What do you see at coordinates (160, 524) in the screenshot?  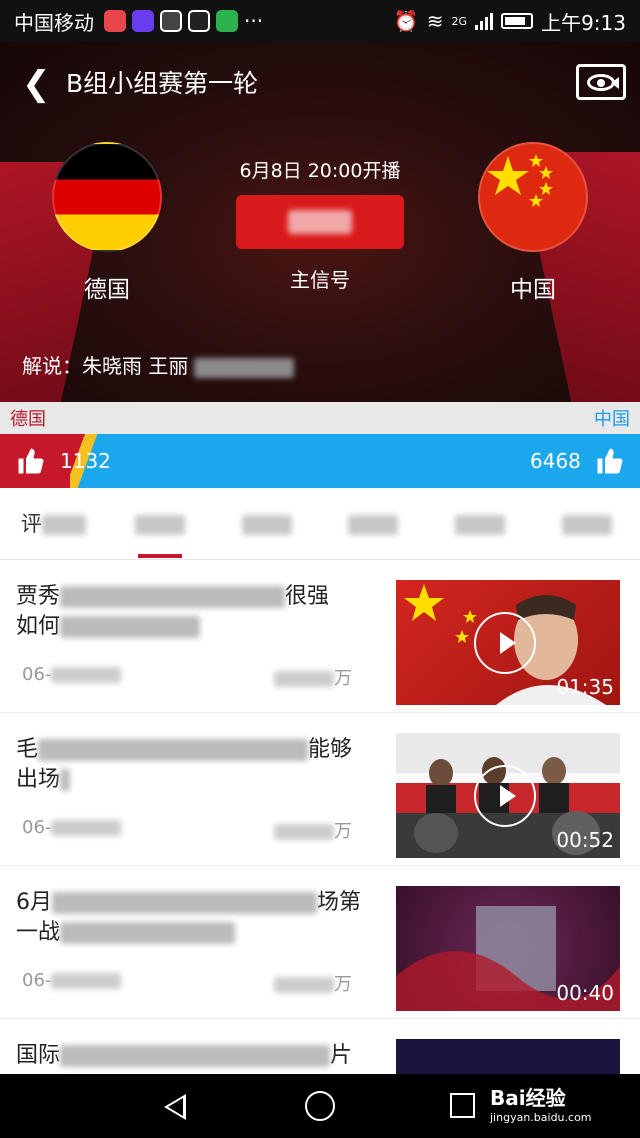 I see `tab-videos` at bounding box center [160, 524].